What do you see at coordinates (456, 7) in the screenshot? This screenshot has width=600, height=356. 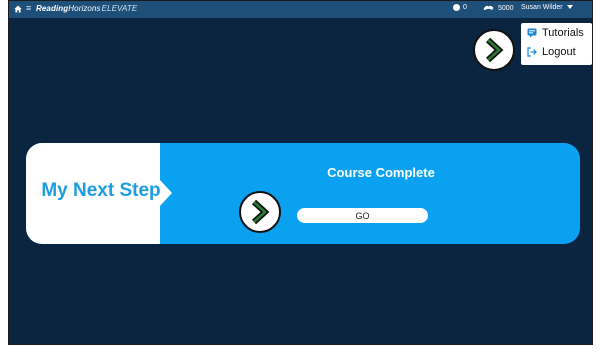 I see `points-icon` at bounding box center [456, 7].